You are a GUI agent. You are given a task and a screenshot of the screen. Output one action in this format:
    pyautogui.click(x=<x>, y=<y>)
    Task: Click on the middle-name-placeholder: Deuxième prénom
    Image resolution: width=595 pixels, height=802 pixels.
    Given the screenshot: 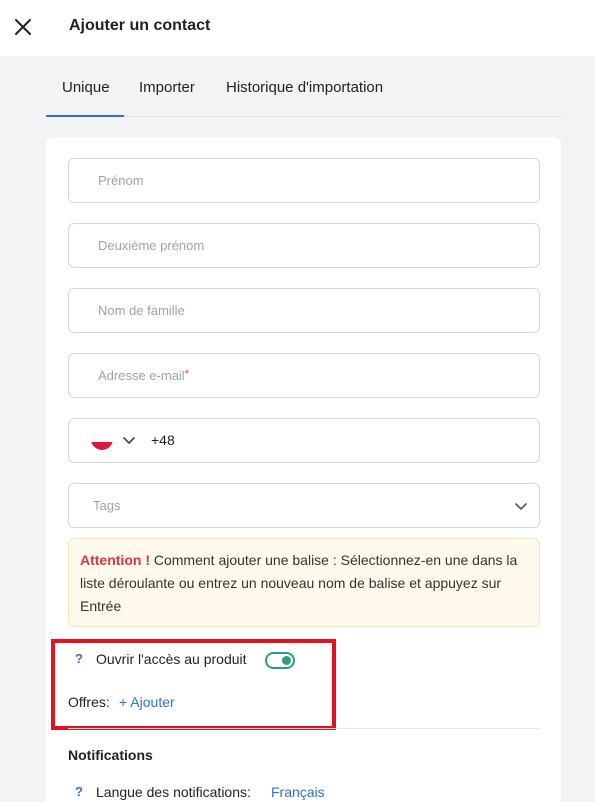 What is the action you would take?
    pyautogui.click(x=151, y=245)
    